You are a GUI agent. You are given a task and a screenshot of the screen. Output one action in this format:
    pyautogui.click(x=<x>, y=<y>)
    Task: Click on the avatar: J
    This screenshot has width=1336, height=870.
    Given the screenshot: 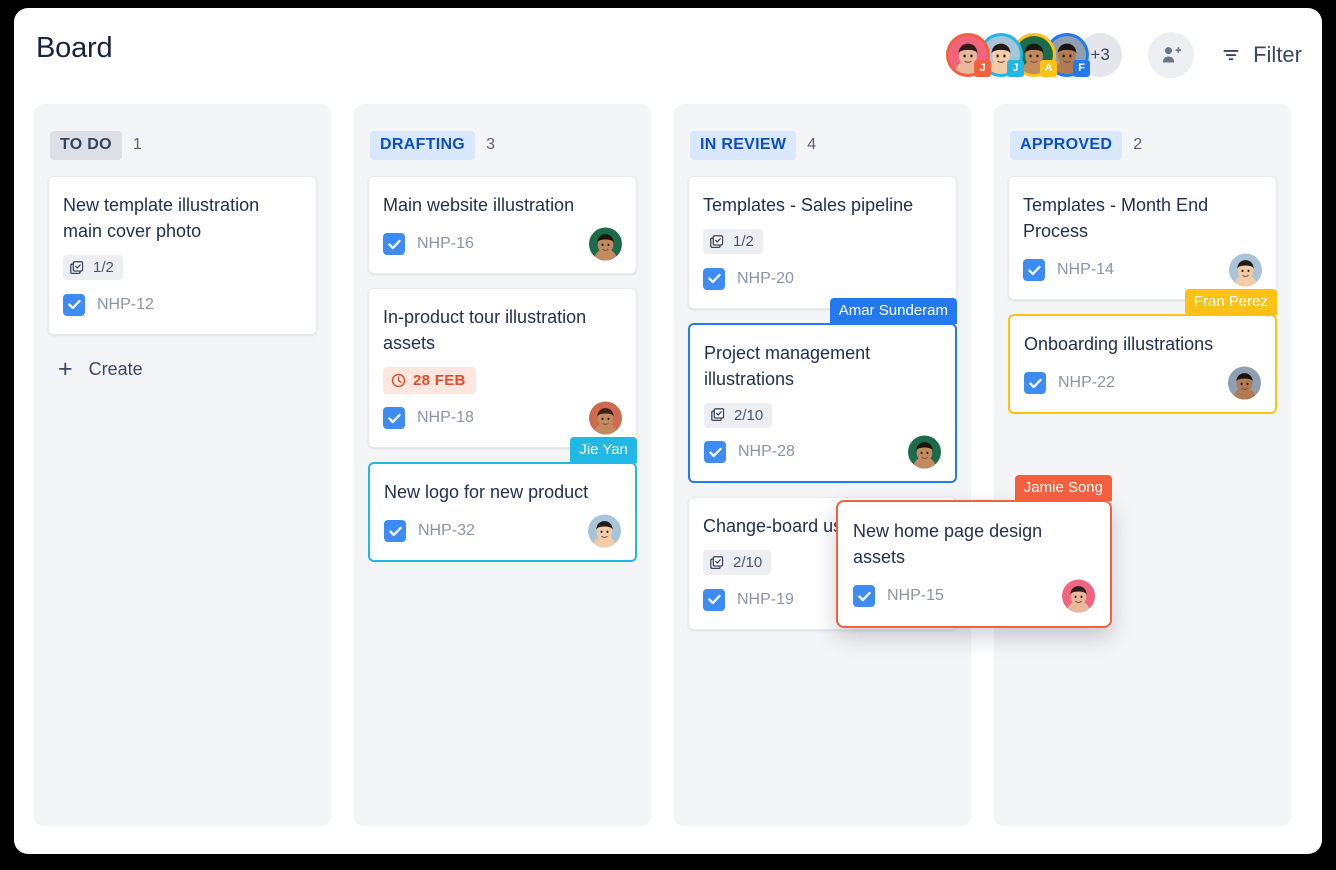 What is the action you would take?
    pyautogui.click(x=969, y=55)
    